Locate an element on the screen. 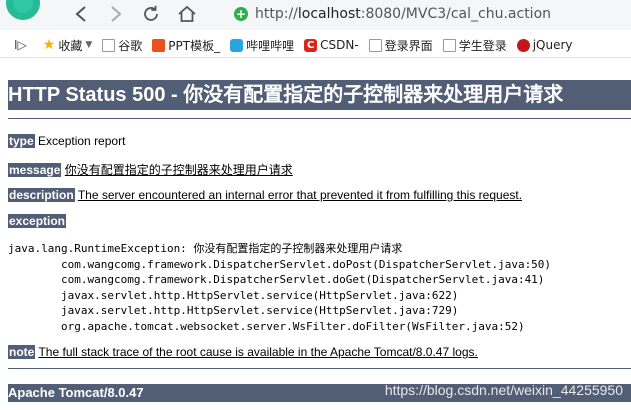 The image size is (631, 410). message-label: message is located at coordinates (35, 170).